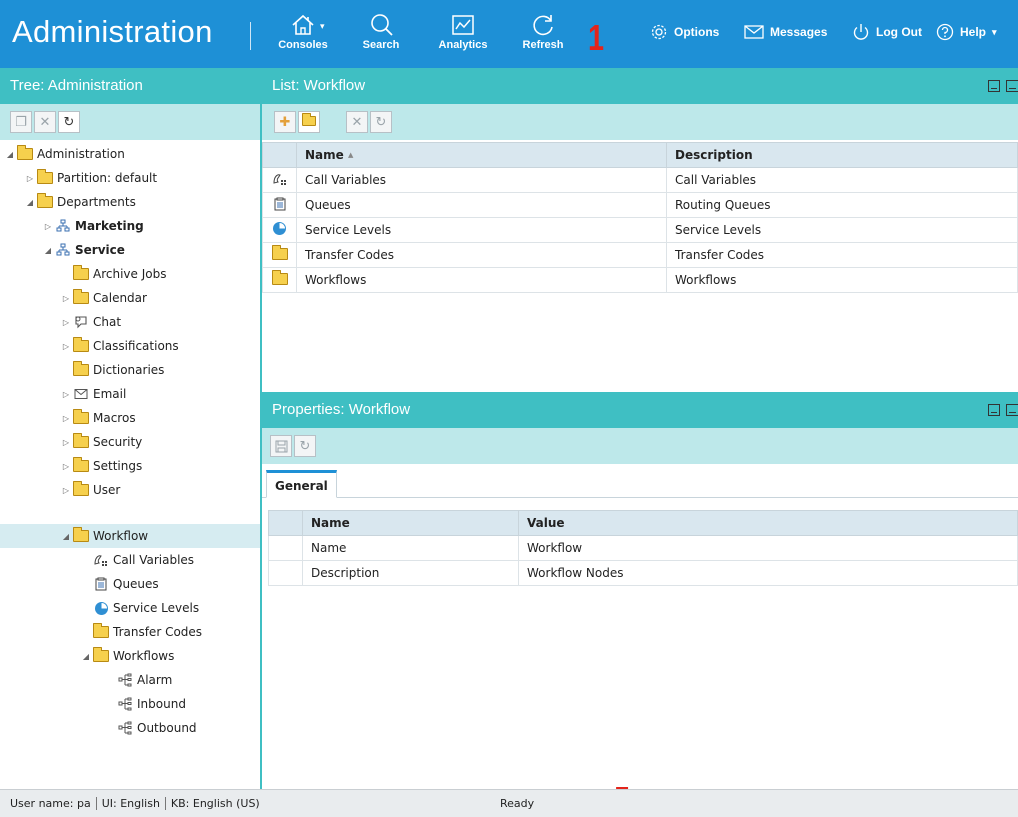 Image resolution: width=1018 pixels, height=817 pixels. Describe the element at coordinates (842, 230) in the screenshot. I see `row-description-cell: Service Levels` at that location.